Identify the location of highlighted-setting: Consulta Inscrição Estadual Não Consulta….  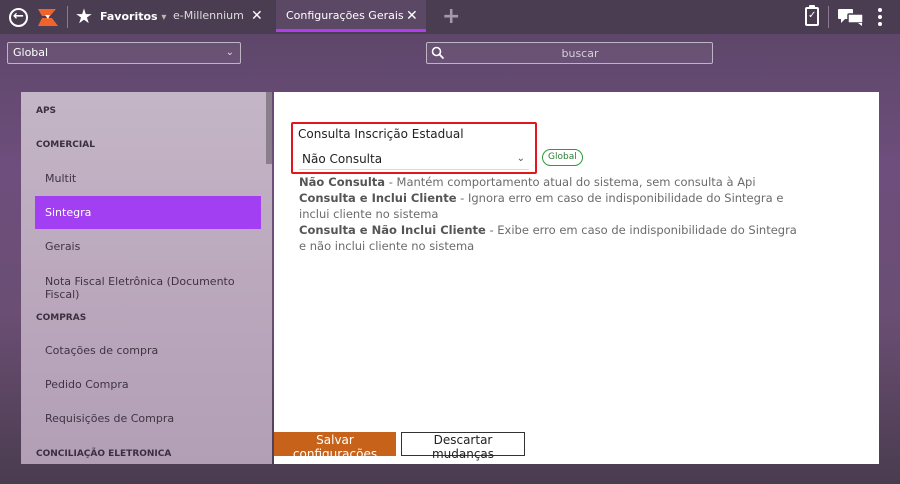
(414, 148).